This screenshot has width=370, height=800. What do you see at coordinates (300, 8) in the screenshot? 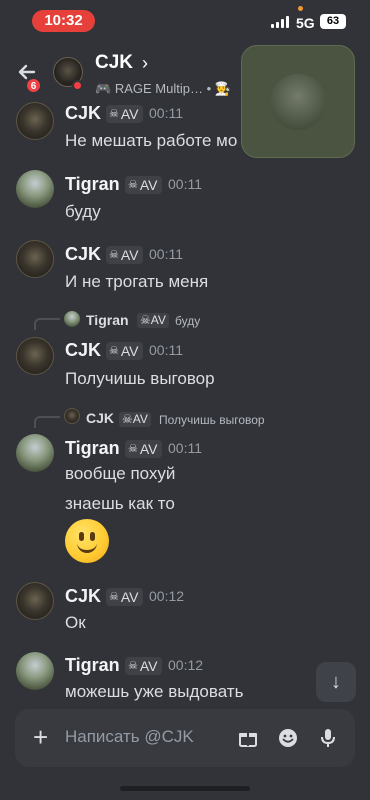
I see `privacy-indicator` at bounding box center [300, 8].